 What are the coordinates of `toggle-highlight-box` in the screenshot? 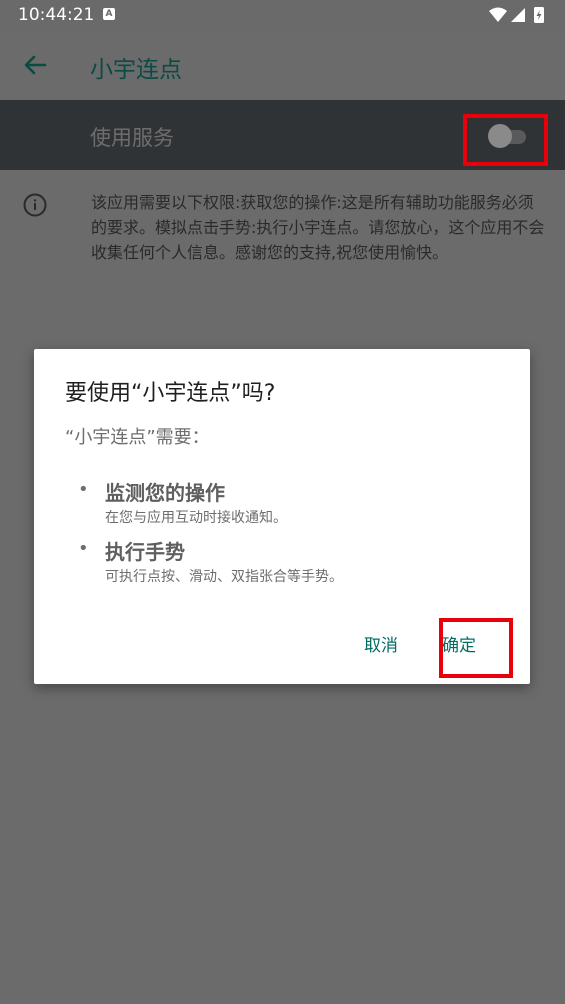 It's located at (505, 140).